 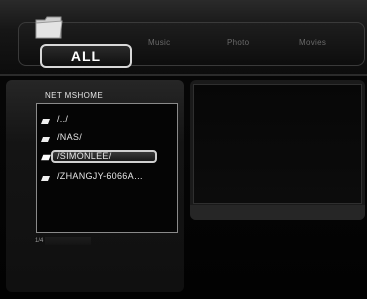 What do you see at coordinates (107, 120) in the screenshot?
I see `list-item: /../` at bounding box center [107, 120].